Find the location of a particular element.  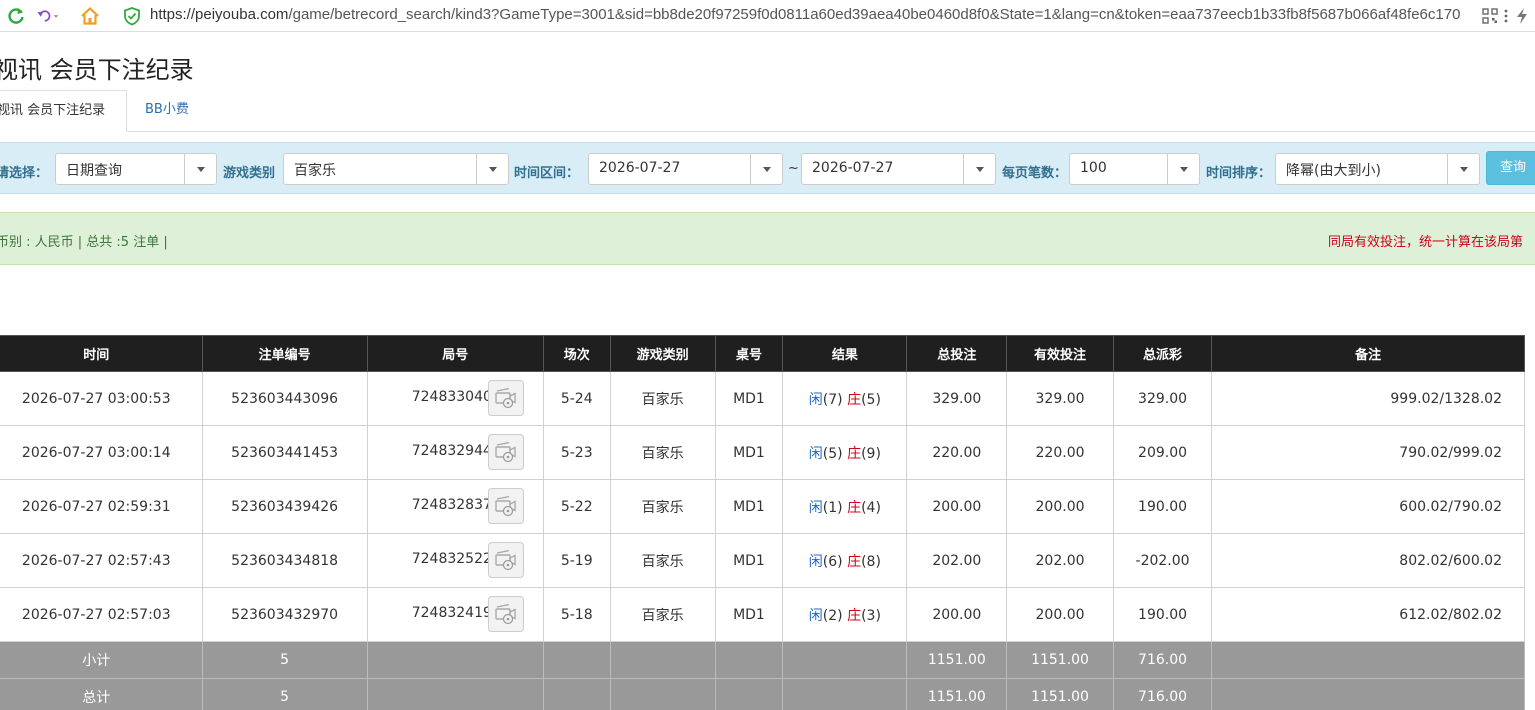

cell-time: 2026-07-27 02:57:03 is located at coordinates (101, 614).